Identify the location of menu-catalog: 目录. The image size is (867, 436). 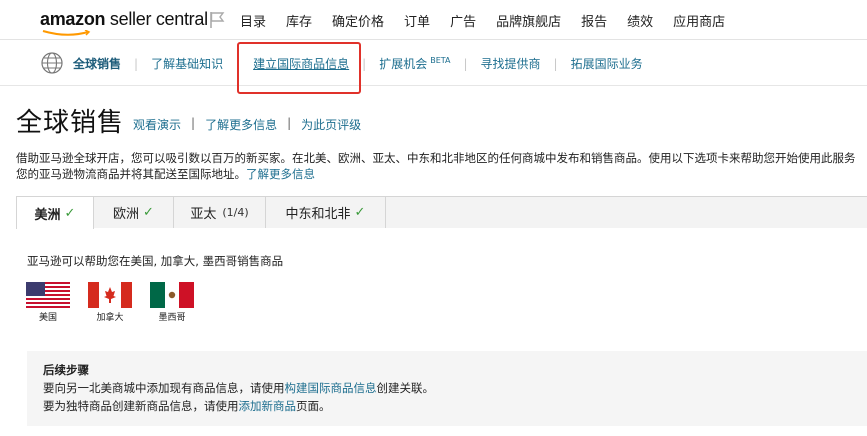
(253, 20).